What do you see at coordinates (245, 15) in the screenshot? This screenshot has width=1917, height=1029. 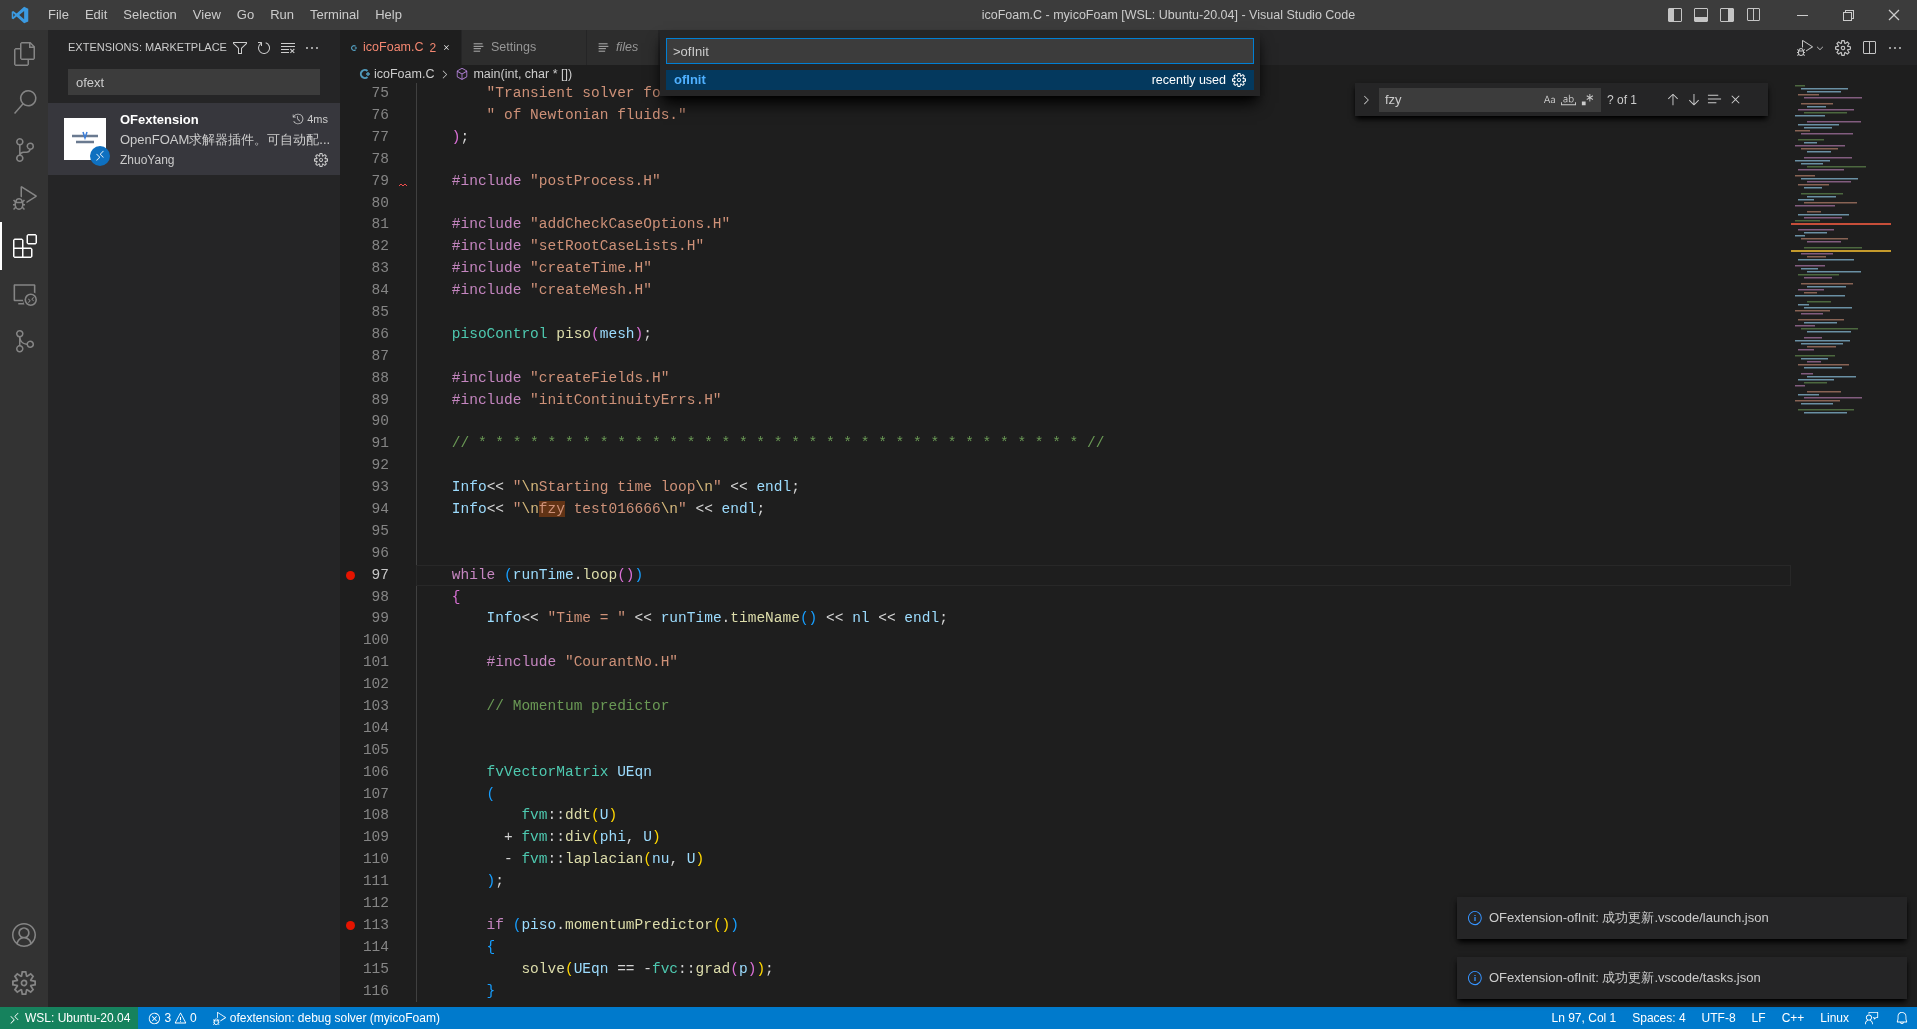 I see `menu-item: Go` at bounding box center [245, 15].